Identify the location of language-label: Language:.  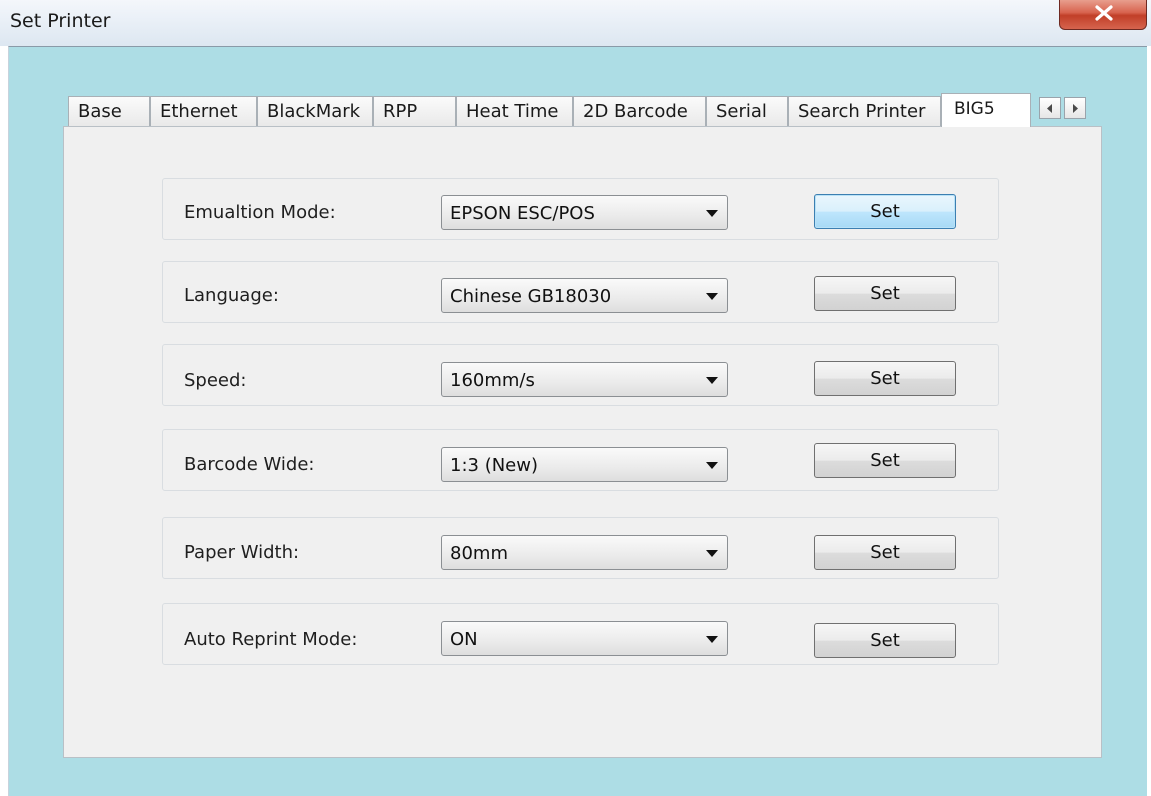
(231, 295).